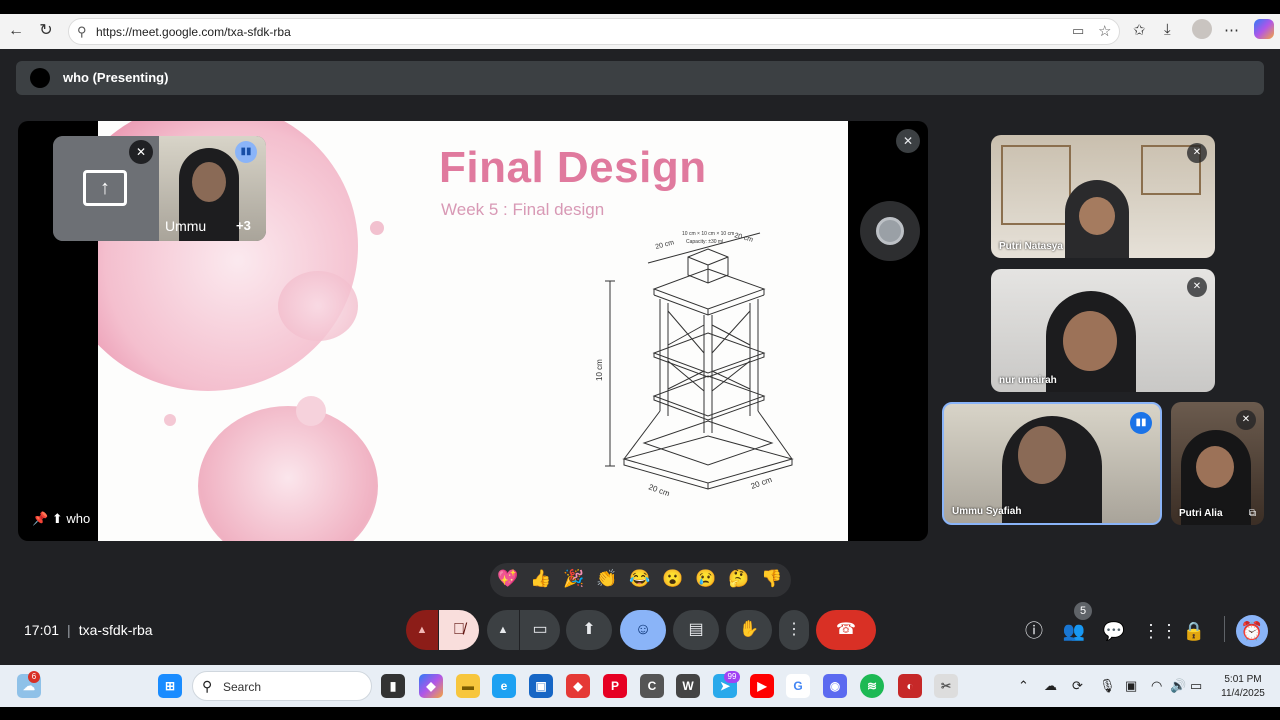 This screenshot has width=1280, height=720. I want to click on present-button: ⬆, so click(589, 630).